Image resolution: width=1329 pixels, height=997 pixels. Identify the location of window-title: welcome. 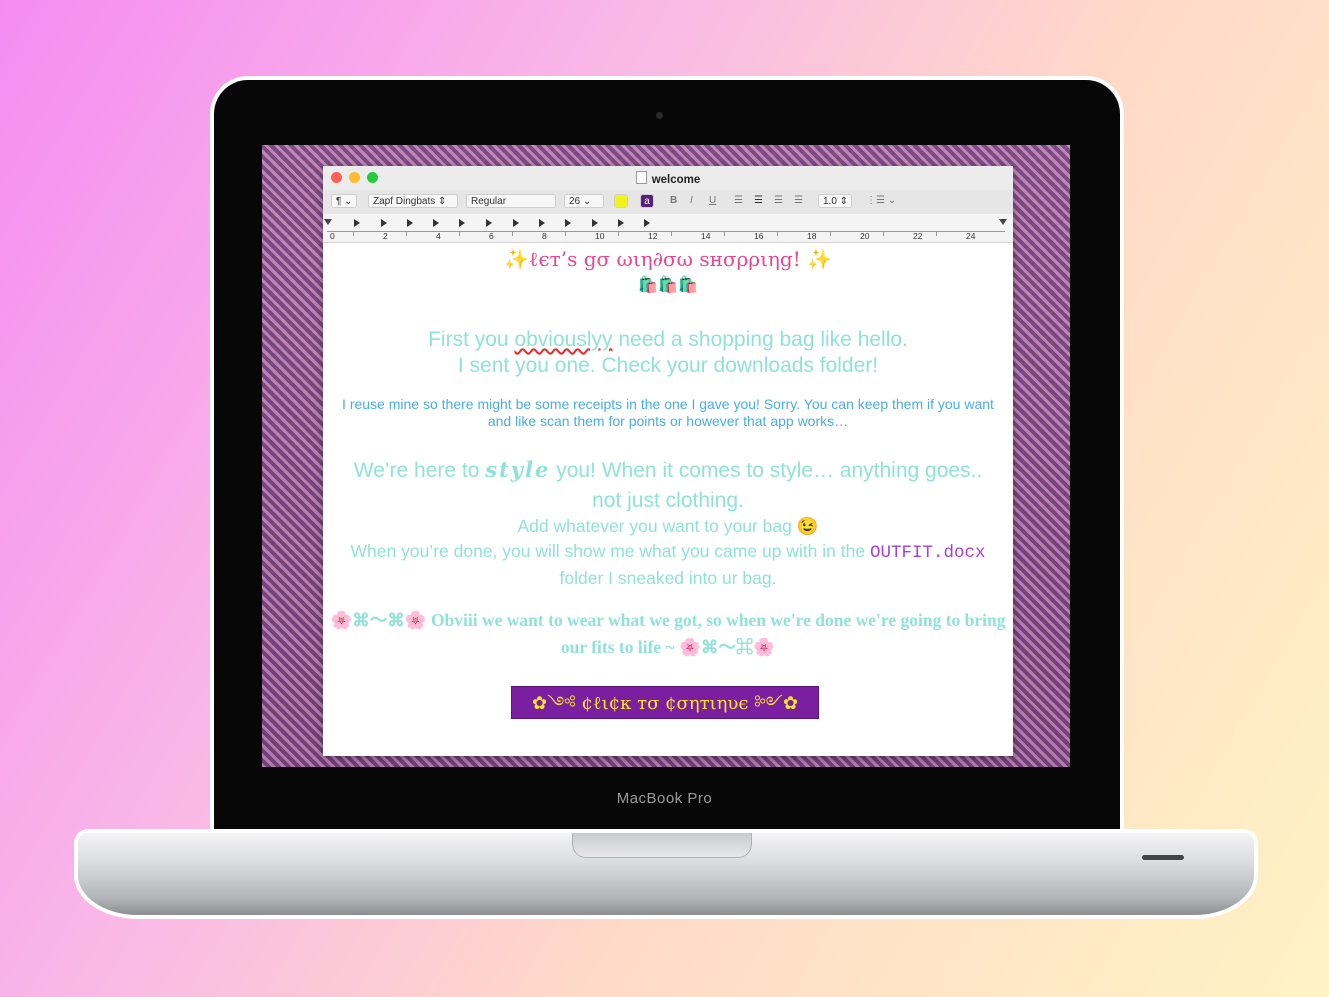
(668, 178).